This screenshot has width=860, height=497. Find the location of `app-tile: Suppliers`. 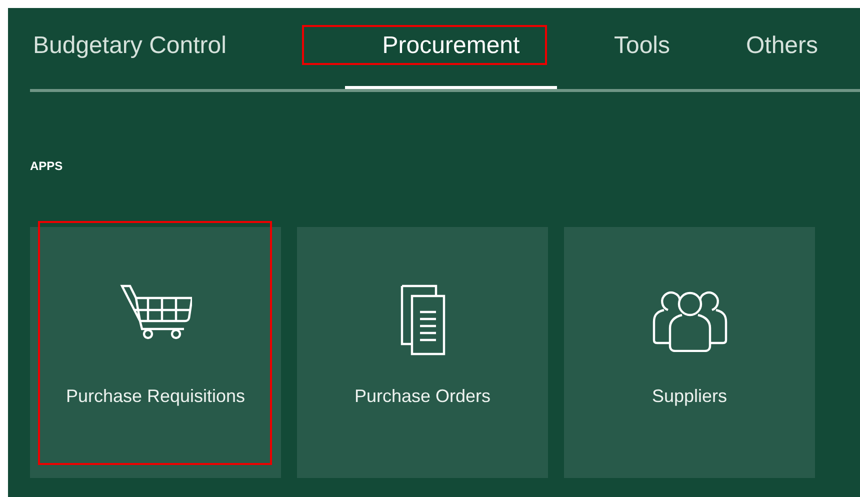

app-tile: Suppliers is located at coordinates (689, 352).